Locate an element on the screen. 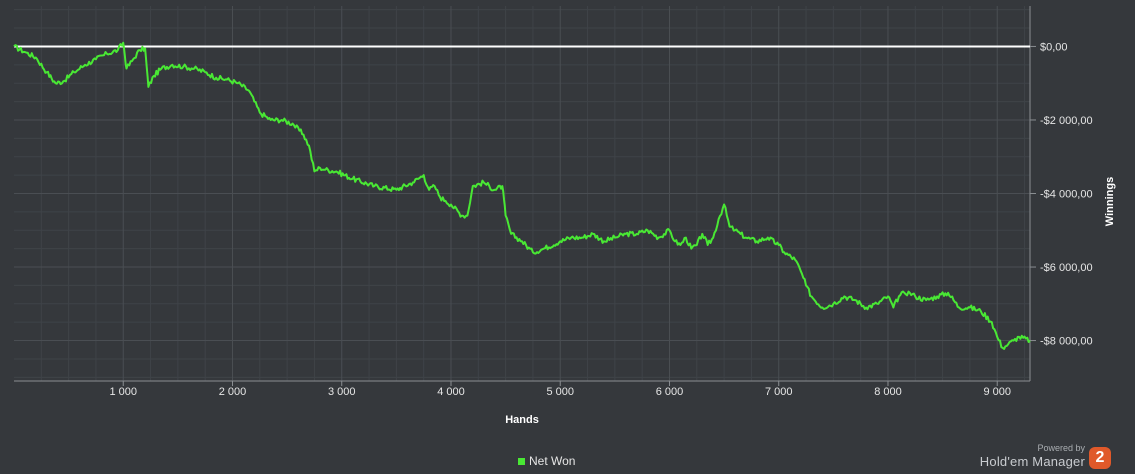 This screenshot has height=474, width=1135. y-tick-label: -$8 000,00 is located at coordinates (1066, 342).